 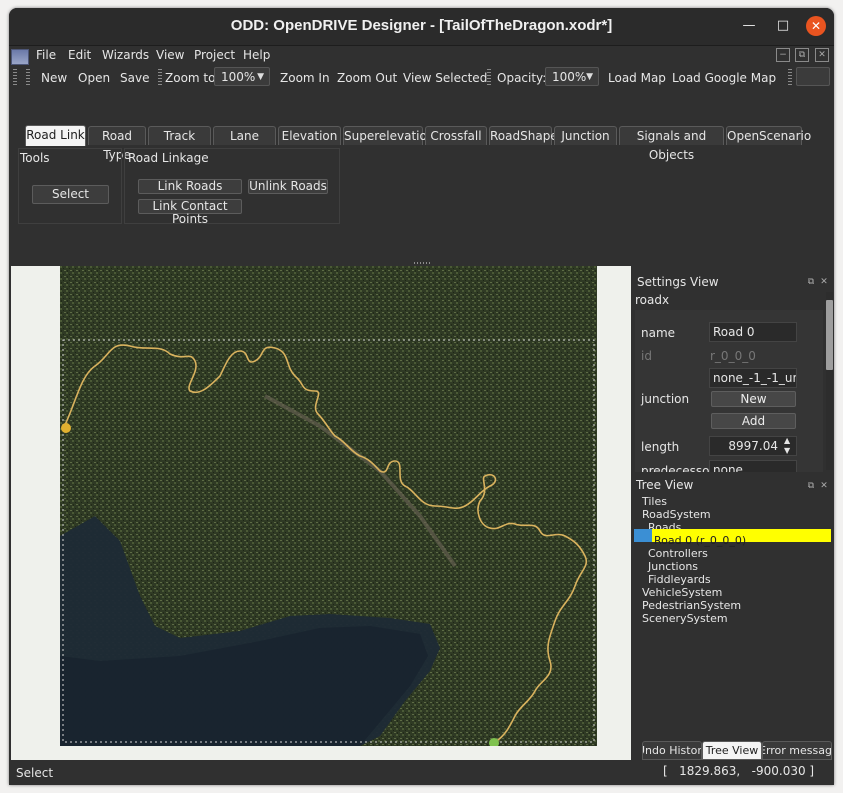 What do you see at coordinates (676, 514) in the screenshot?
I see `tree-item-roadsystem: RoadSystem` at bounding box center [676, 514].